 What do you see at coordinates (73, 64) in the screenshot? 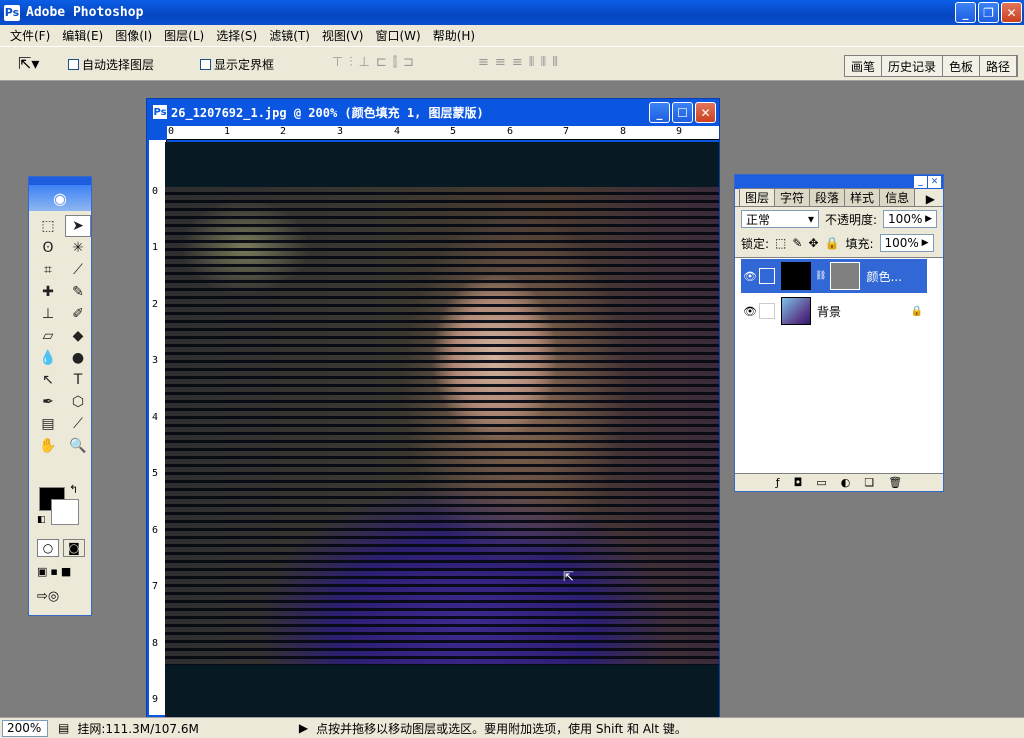
I see `auto-select-checkbox` at bounding box center [73, 64].